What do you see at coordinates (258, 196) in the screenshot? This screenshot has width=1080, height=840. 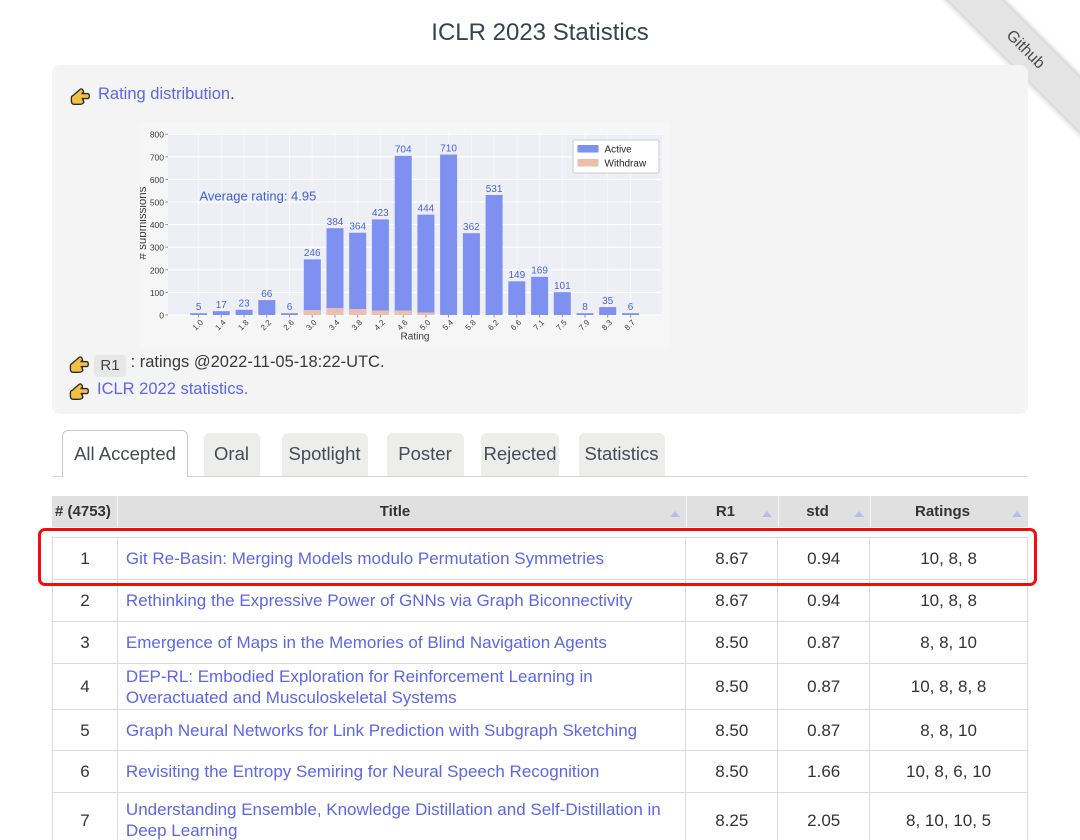 I see `svg-text: Average rating: 4.95` at bounding box center [258, 196].